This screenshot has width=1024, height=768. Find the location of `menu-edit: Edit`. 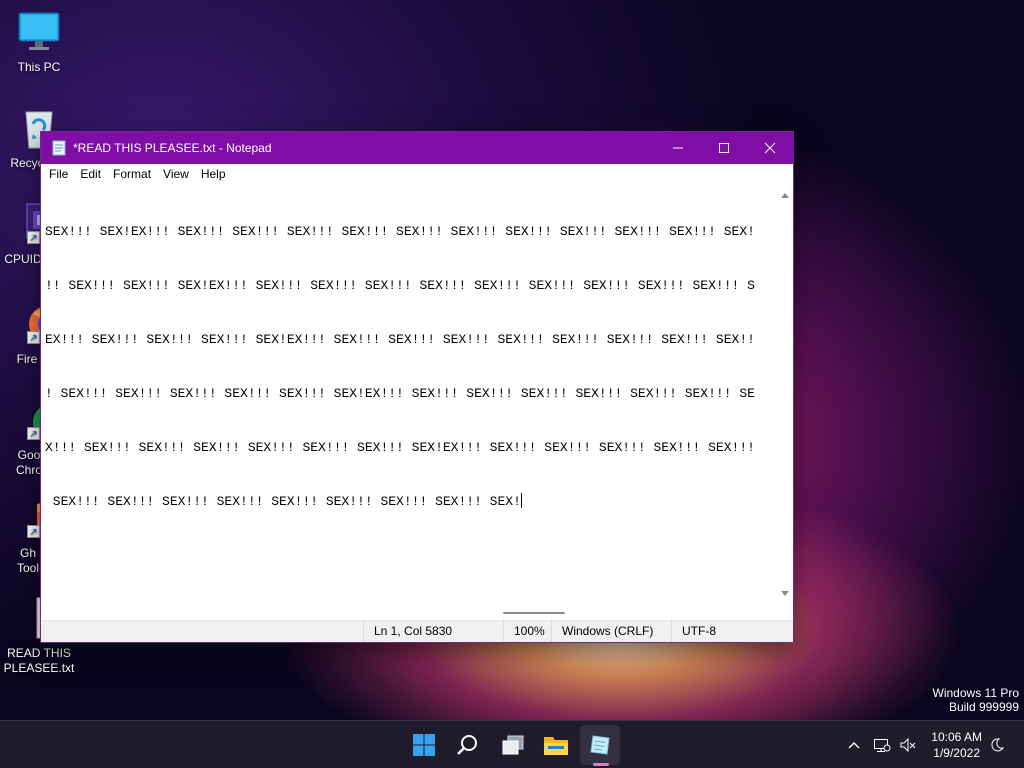

menu-edit: Edit is located at coordinates (90, 174).